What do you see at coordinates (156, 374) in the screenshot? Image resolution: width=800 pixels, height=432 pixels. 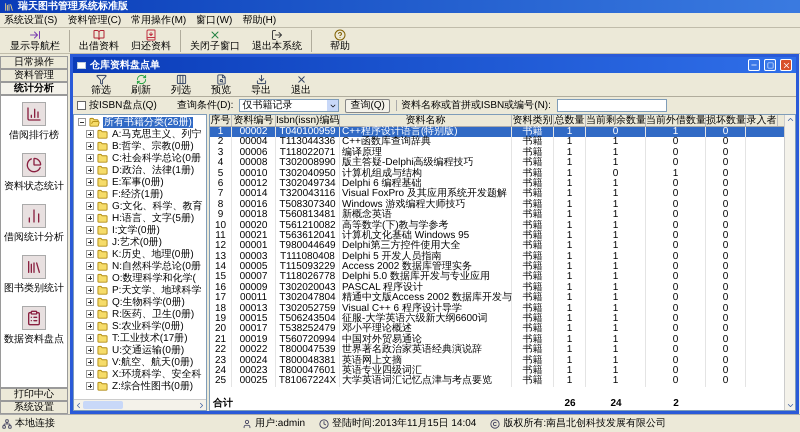 I see `tree-item: X:环境科学、安全科` at bounding box center [156, 374].